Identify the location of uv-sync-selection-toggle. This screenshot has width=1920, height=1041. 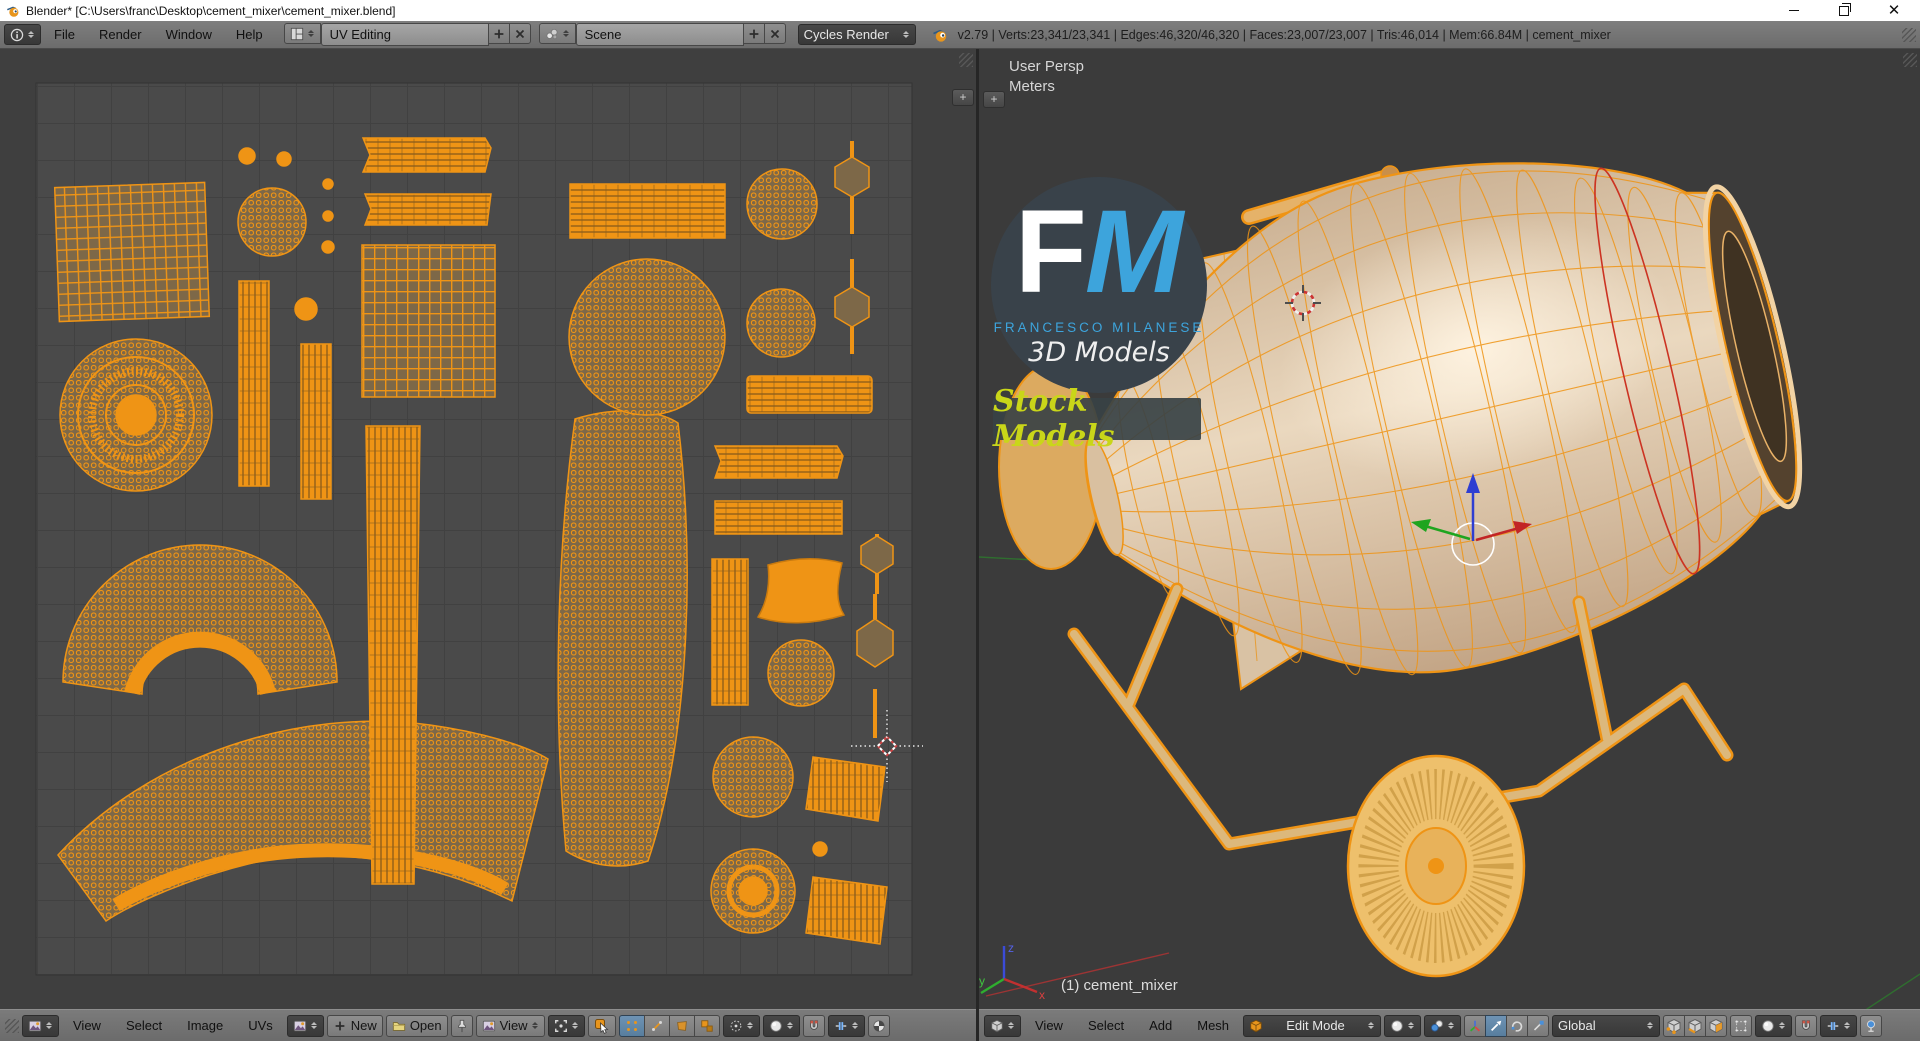
(601, 1025).